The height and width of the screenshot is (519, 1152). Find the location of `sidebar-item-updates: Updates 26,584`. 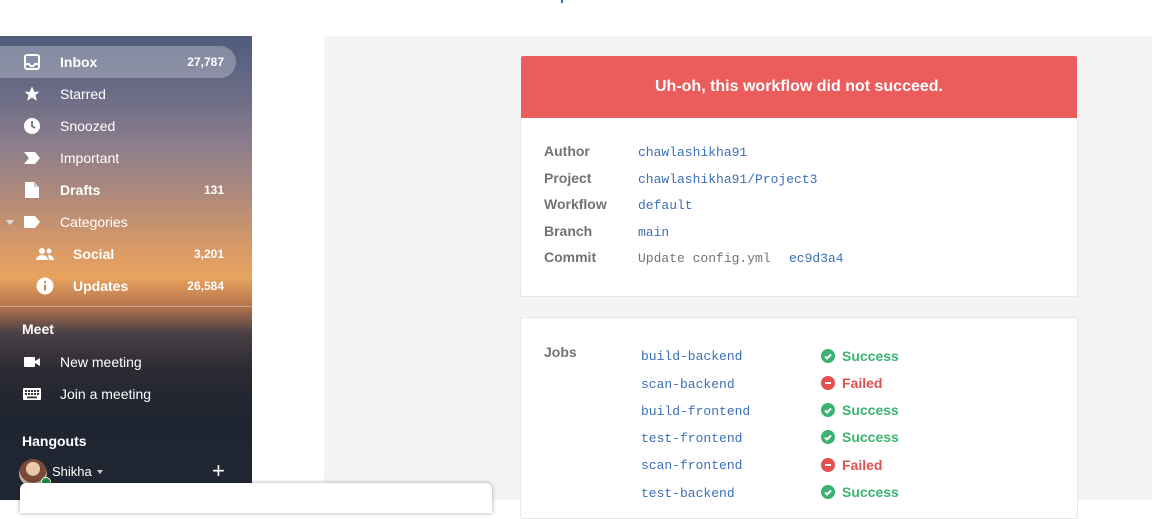

sidebar-item-updates: Updates 26,584 is located at coordinates (118, 286).